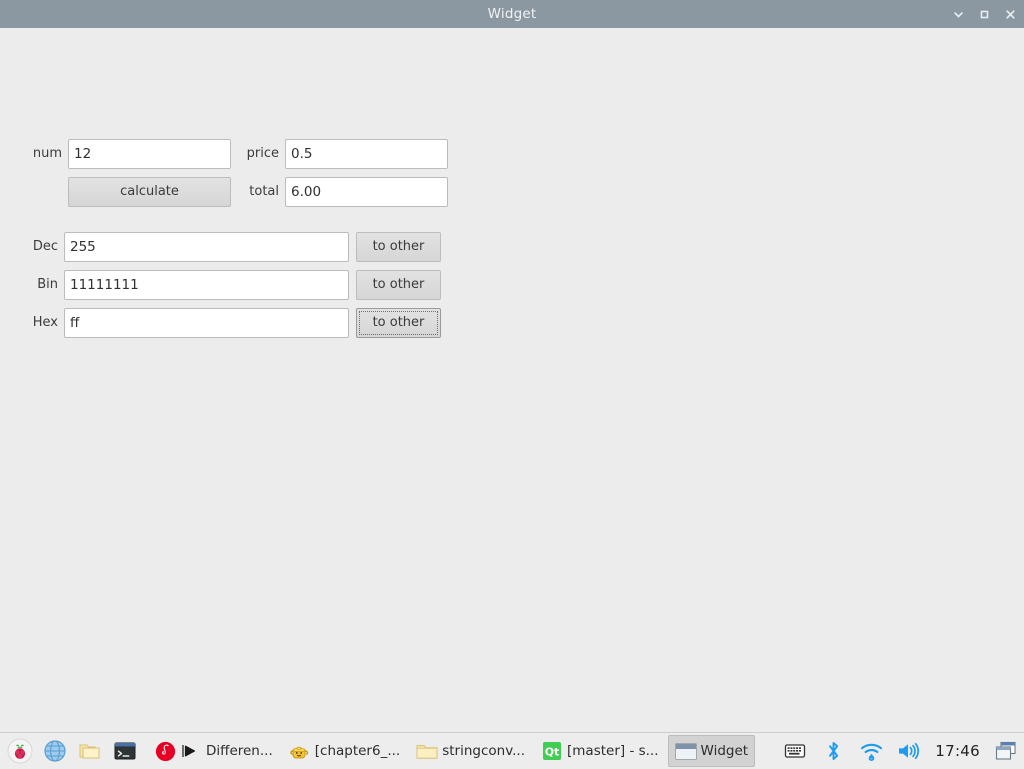 This screenshot has height=769, width=1024. Describe the element at coordinates (125, 751) in the screenshot. I see `terminal-icon` at that location.